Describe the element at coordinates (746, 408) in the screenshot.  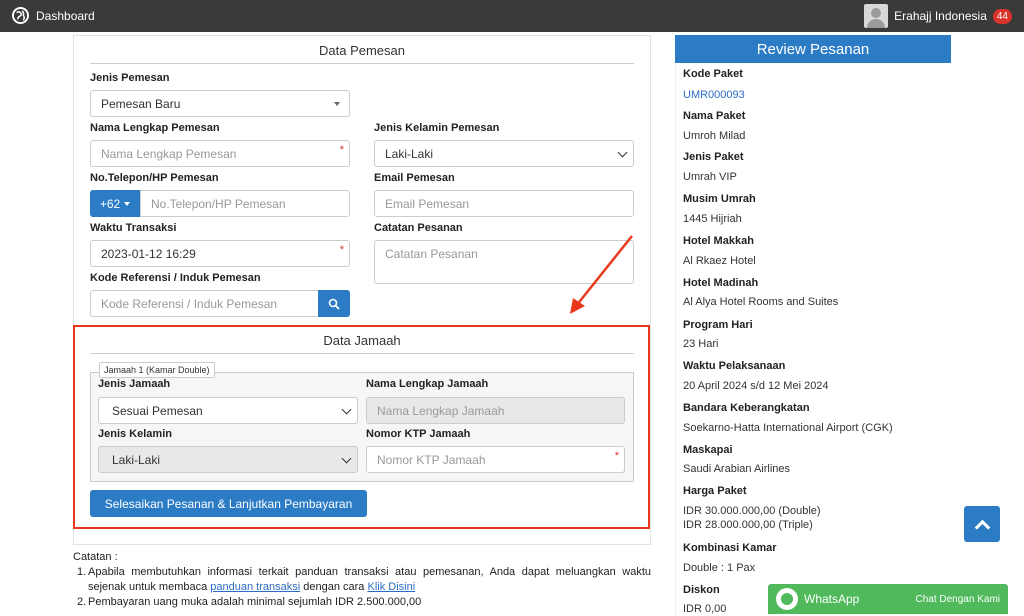
I see `review-label-bandara: Bandara Keberangkatan` at that location.